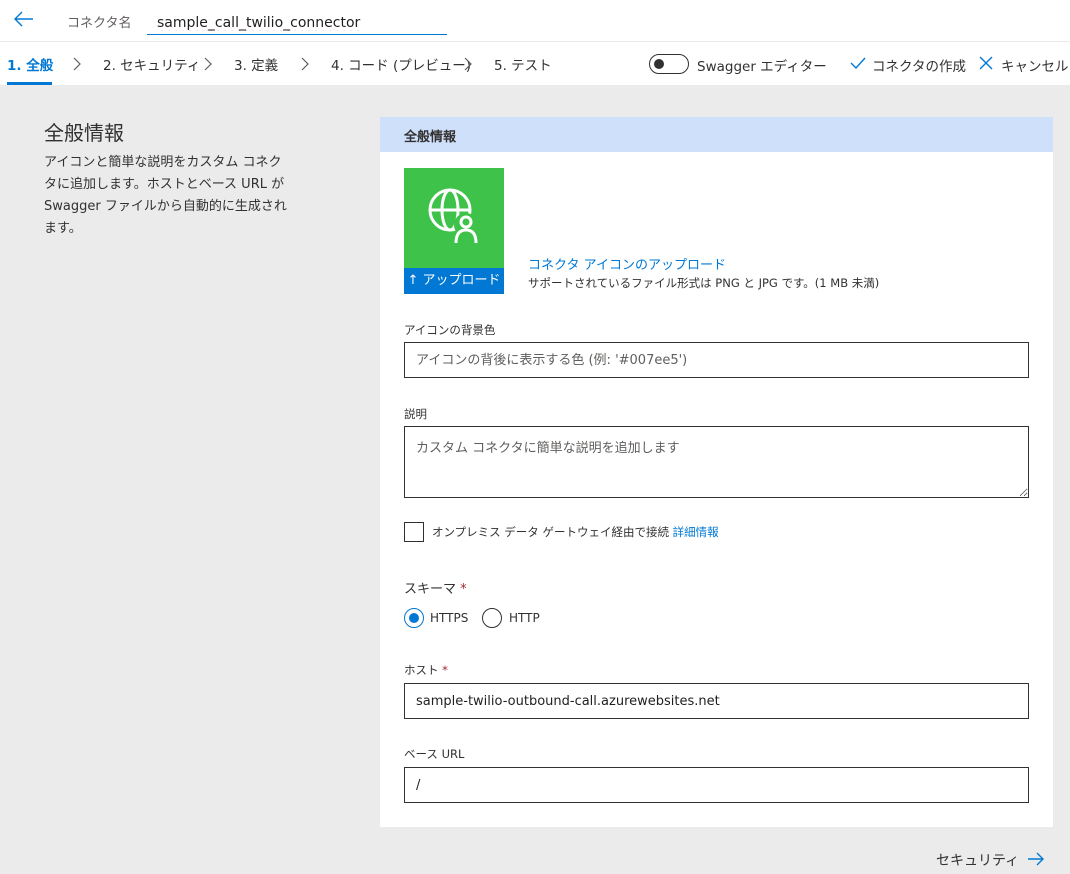 Image resolution: width=1070 pixels, height=874 pixels. Describe the element at coordinates (414, 532) in the screenshot. I see `gateway-checkbox` at that location.